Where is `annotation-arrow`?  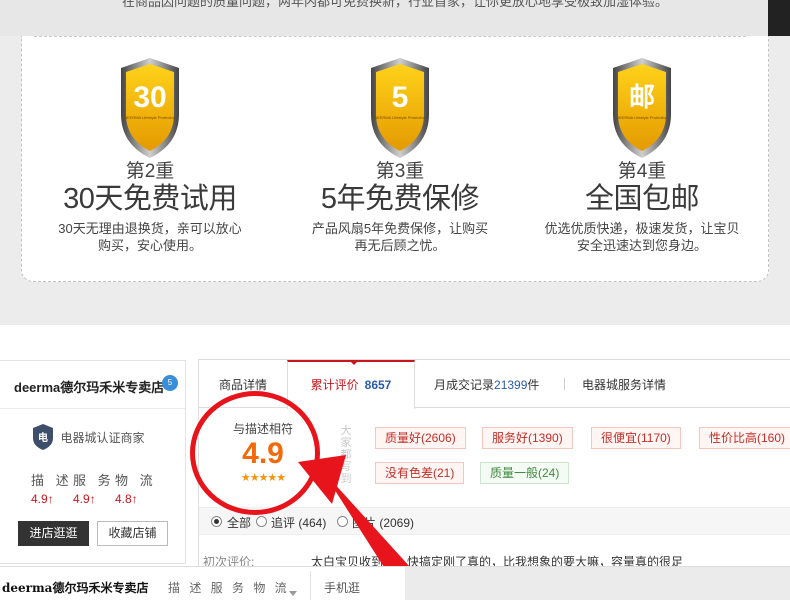 annotation-arrow is located at coordinates (369, 527).